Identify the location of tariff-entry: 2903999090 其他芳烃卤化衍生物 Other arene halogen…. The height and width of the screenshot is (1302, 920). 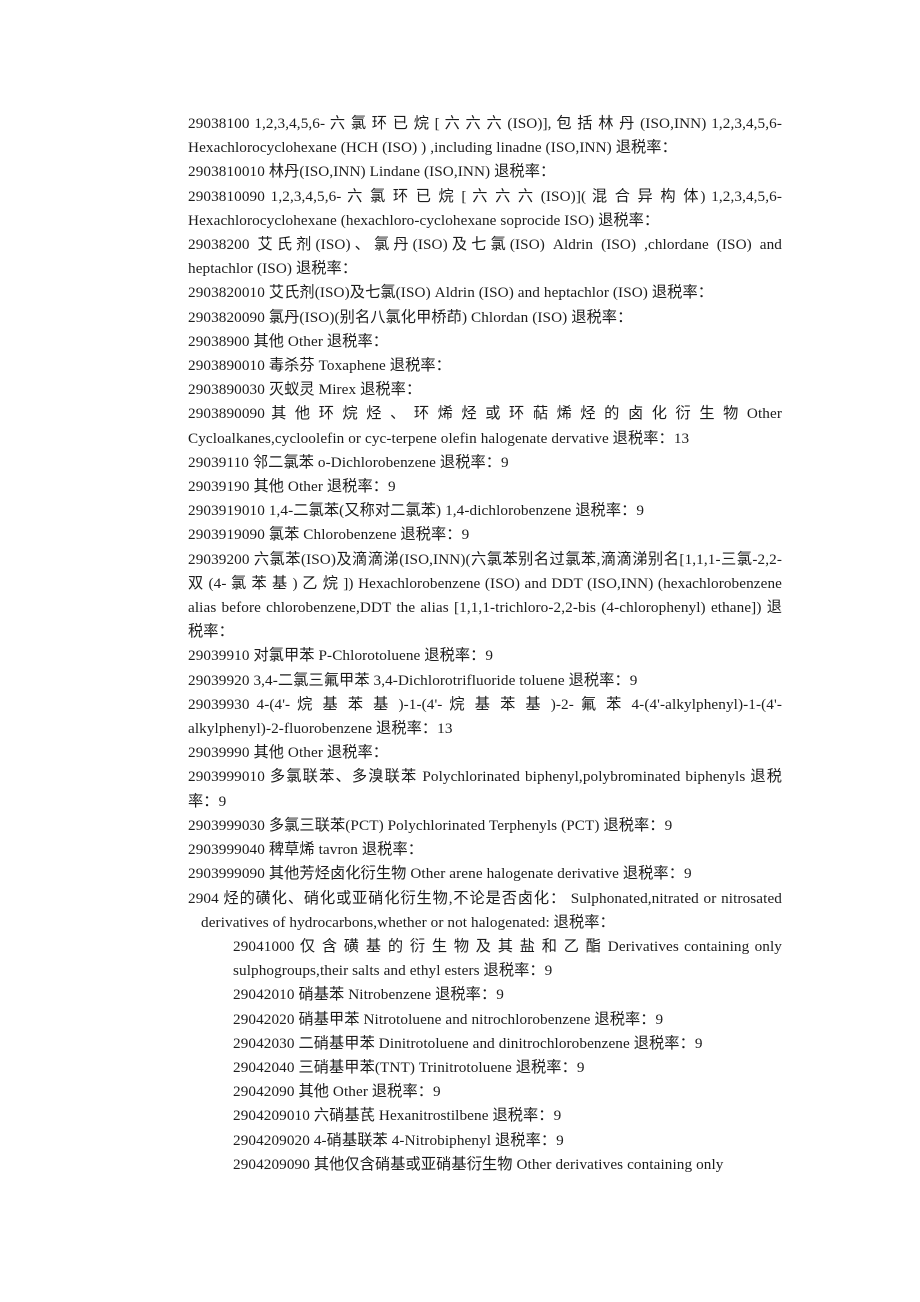
(440, 874).